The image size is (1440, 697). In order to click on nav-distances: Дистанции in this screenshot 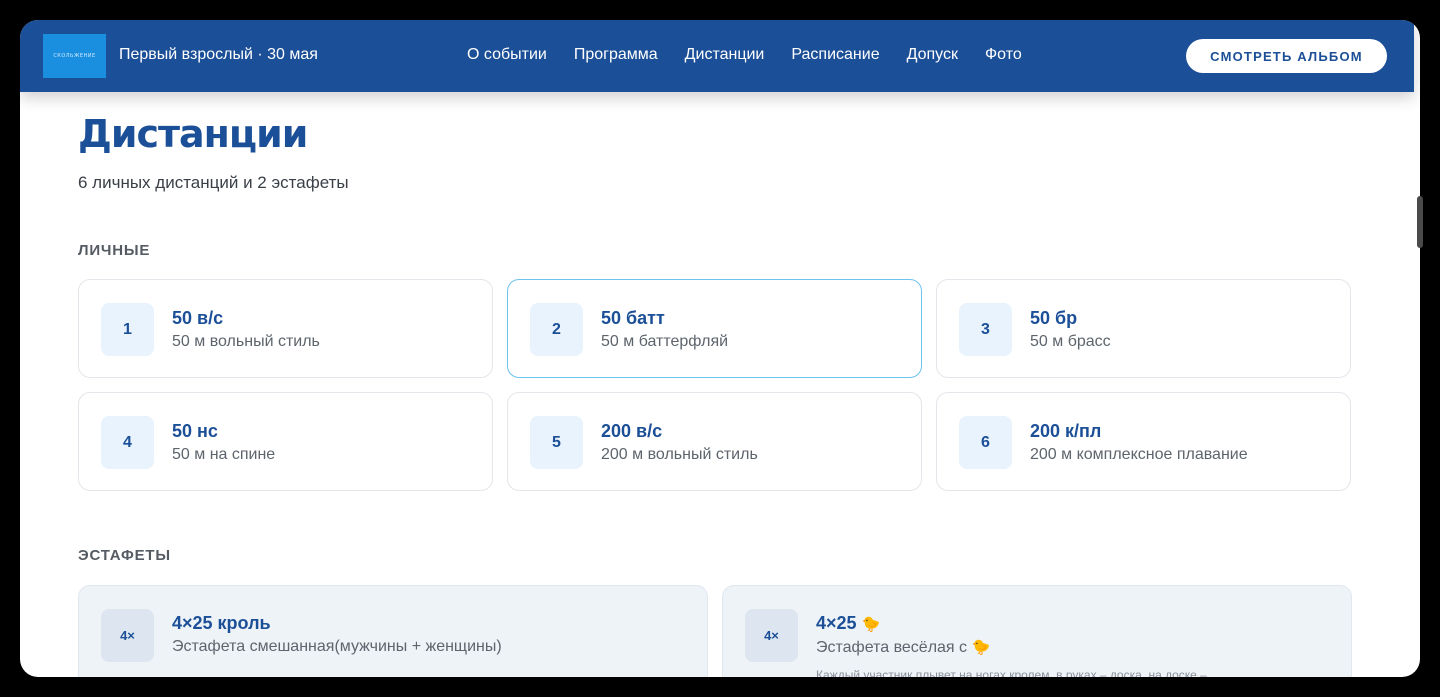, I will do `click(725, 55)`.